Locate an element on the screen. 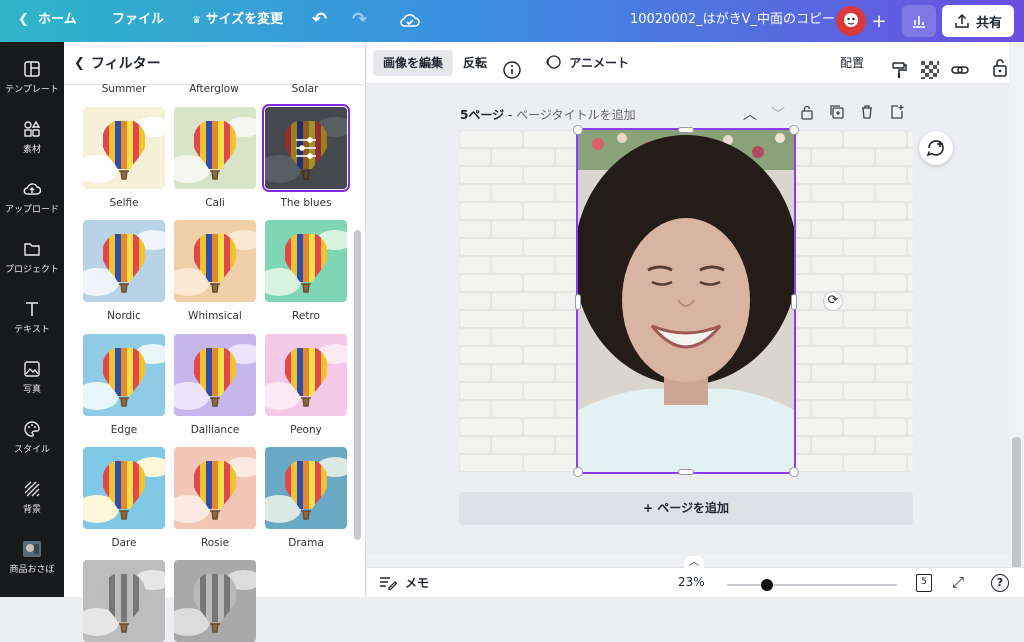  share-button: 共有 is located at coordinates (978, 21).